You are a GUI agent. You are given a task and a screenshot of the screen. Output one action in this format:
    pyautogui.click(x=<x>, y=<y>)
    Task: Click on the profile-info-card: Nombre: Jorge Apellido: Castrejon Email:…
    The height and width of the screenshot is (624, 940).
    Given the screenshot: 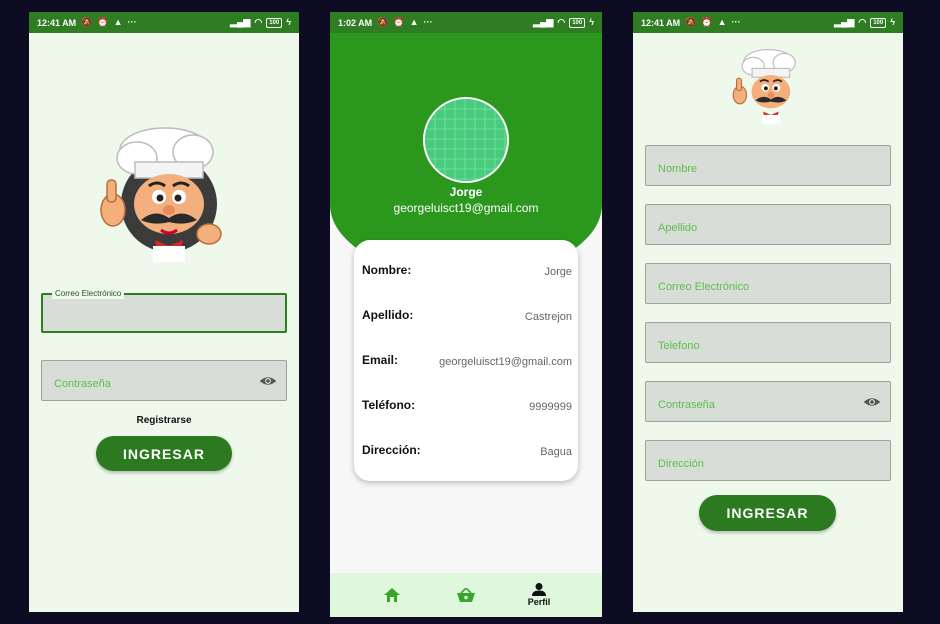 What is the action you would take?
    pyautogui.click(x=466, y=360)
    